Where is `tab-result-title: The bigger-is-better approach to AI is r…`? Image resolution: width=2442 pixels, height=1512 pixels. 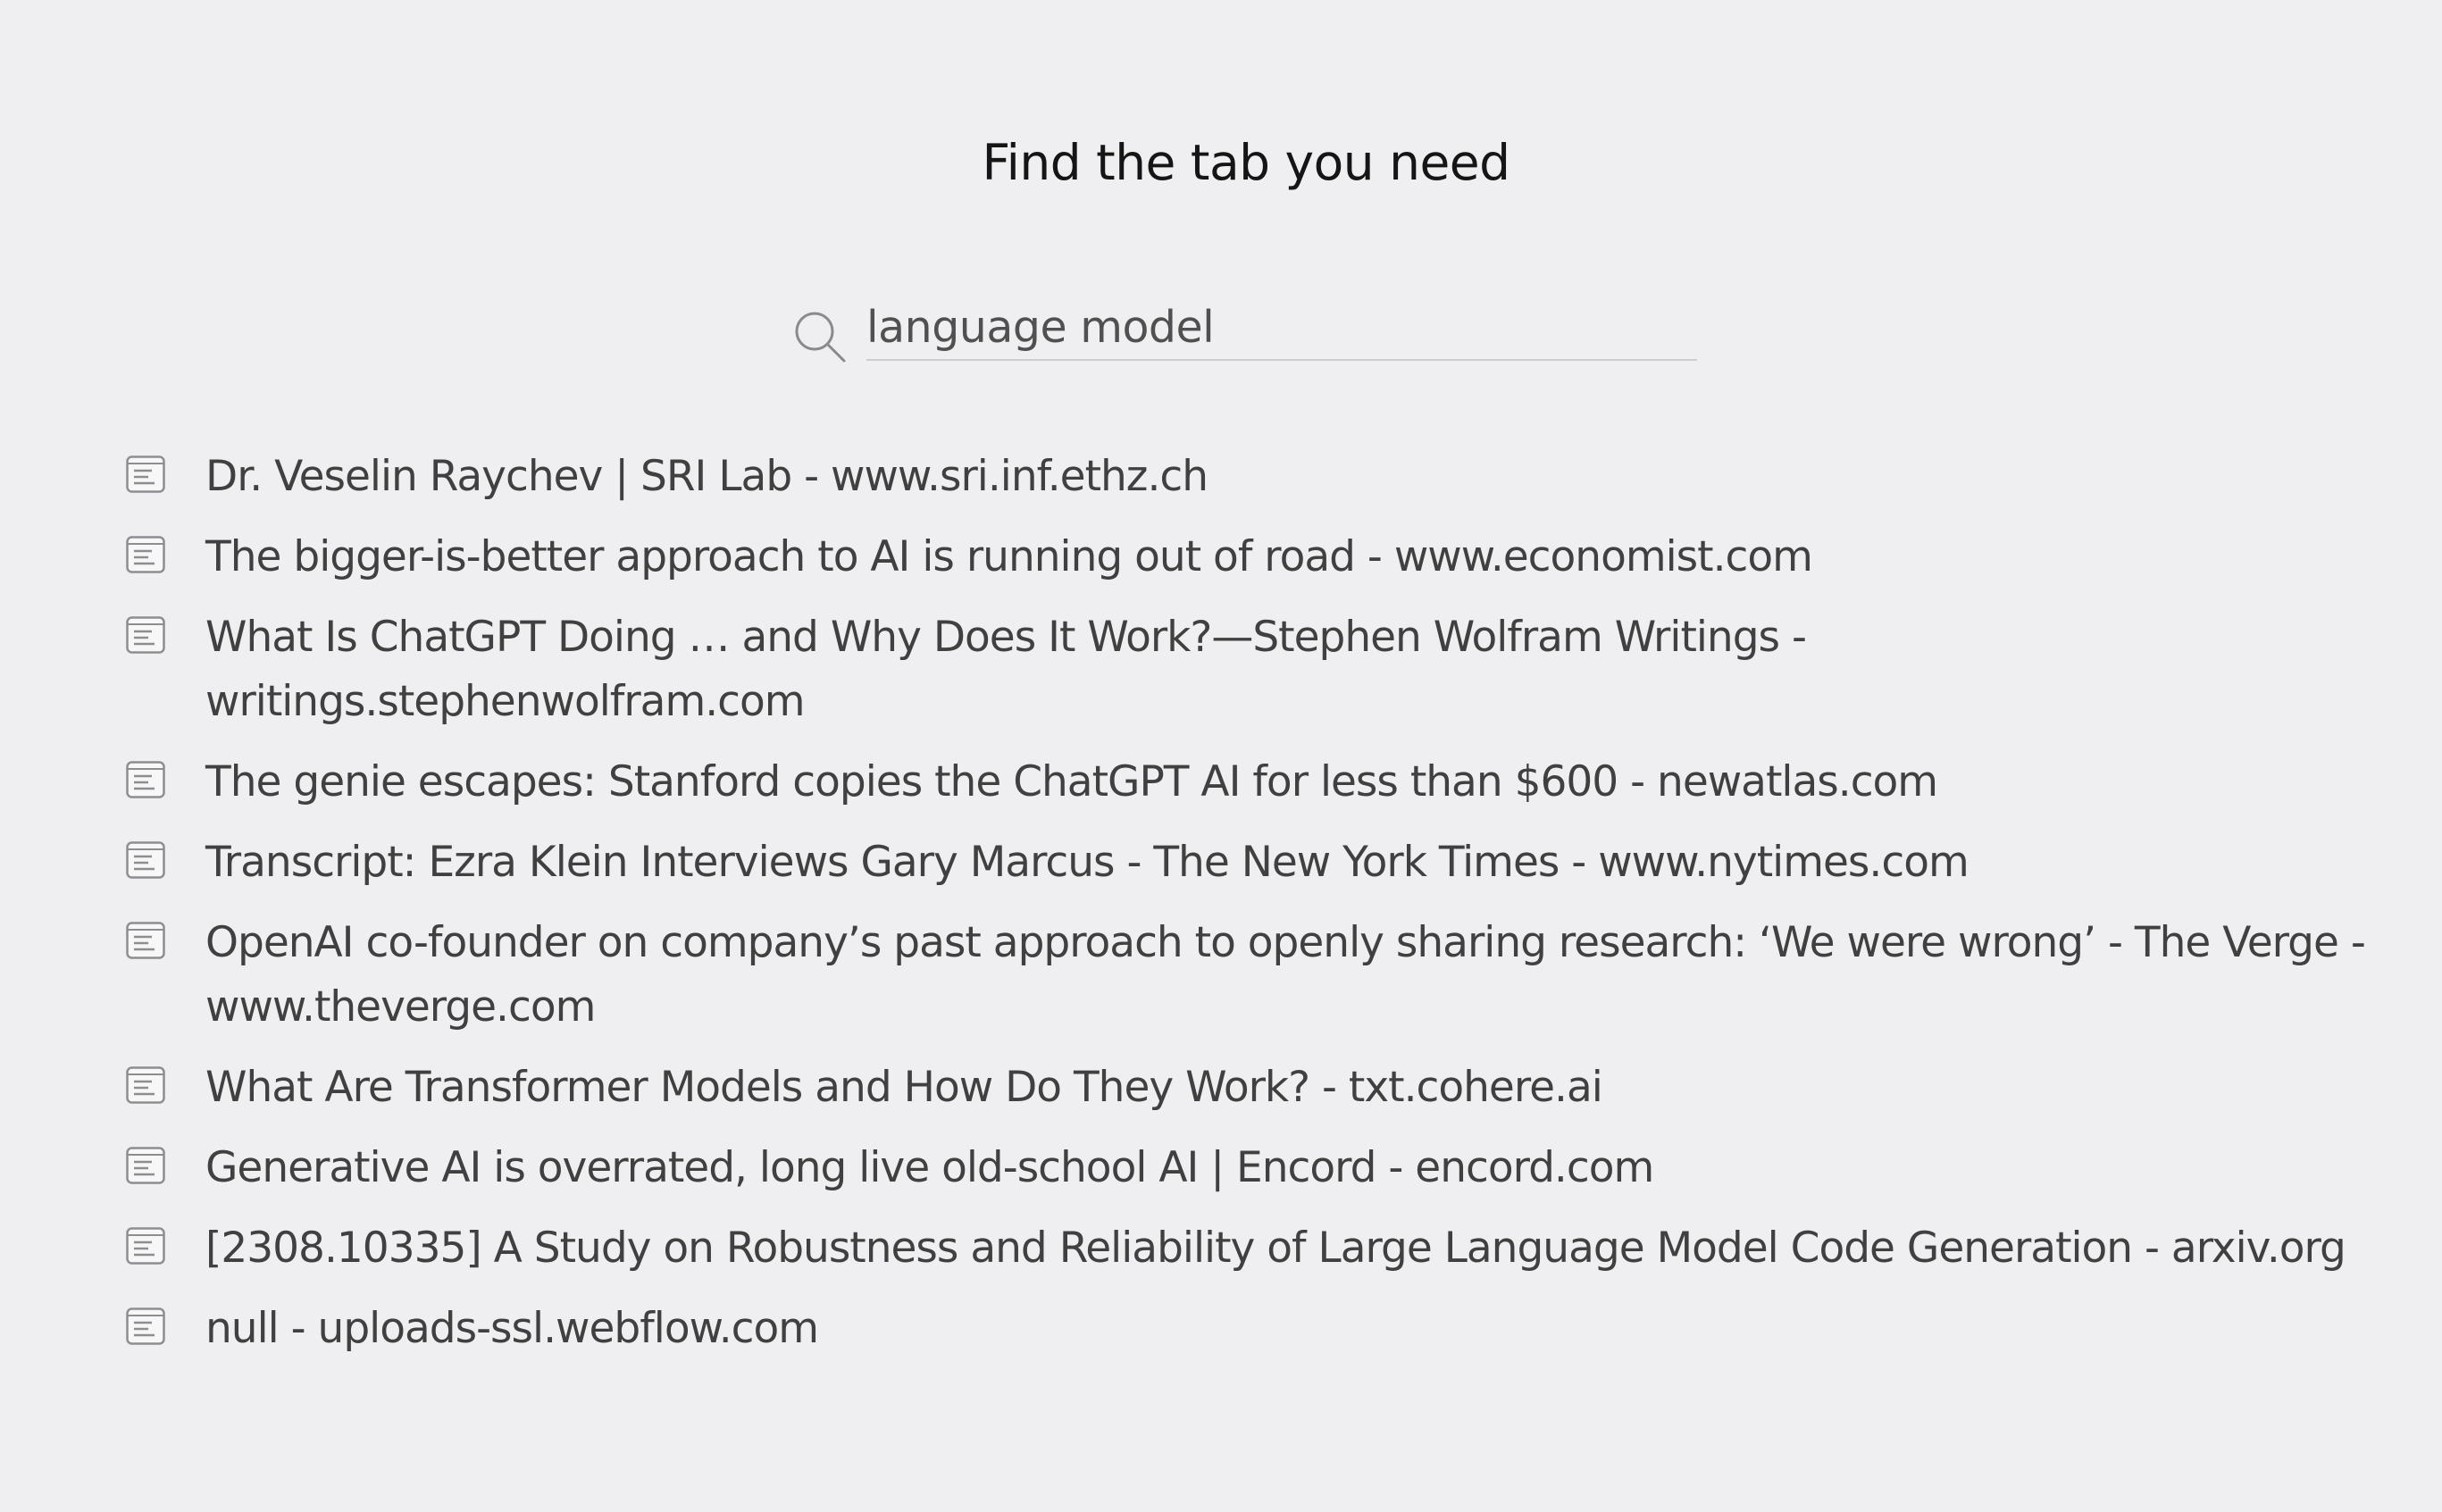 tab-result-title: The bigger-is-better approach to AI is r… is located at coordinates (1009, 556).